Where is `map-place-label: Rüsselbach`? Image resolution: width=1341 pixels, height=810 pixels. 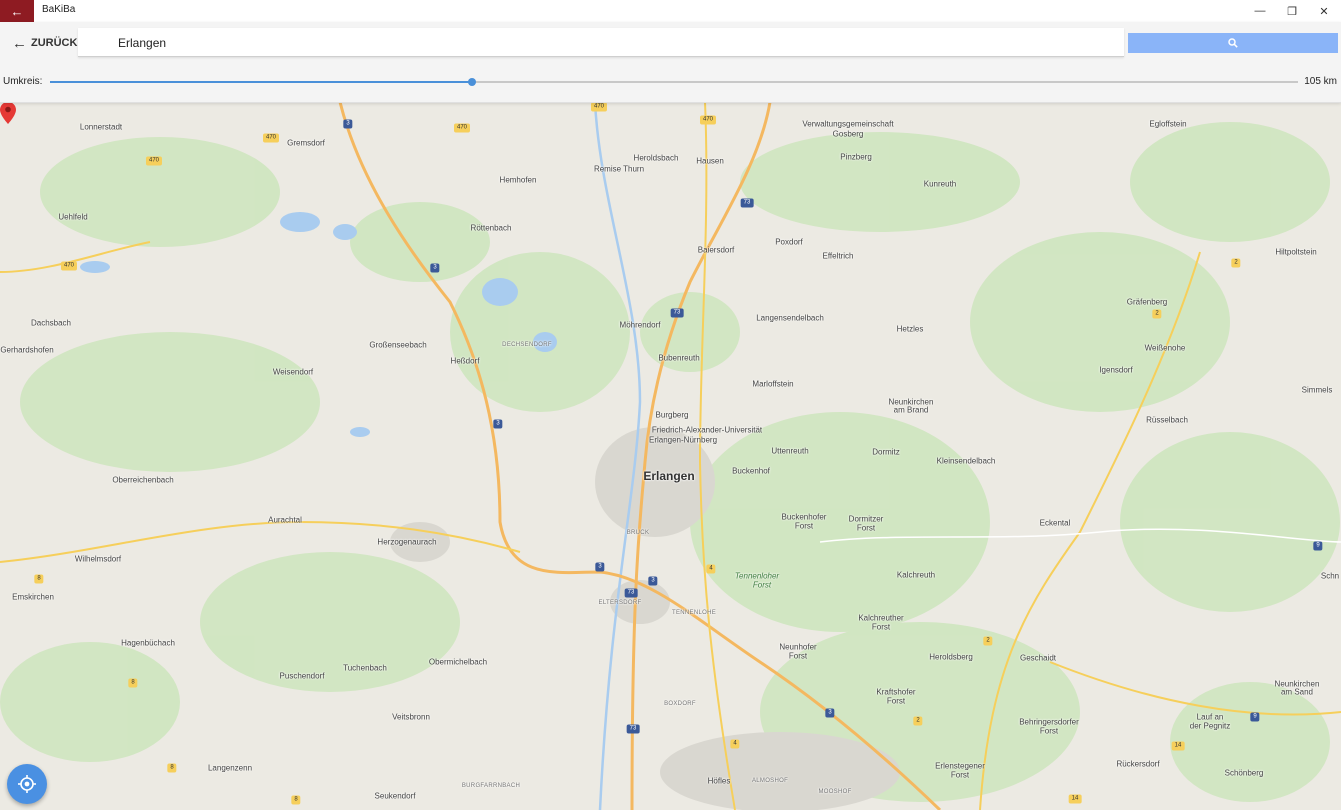
map-place-label: Rüsselbach is located at coordinates (1167, 420).